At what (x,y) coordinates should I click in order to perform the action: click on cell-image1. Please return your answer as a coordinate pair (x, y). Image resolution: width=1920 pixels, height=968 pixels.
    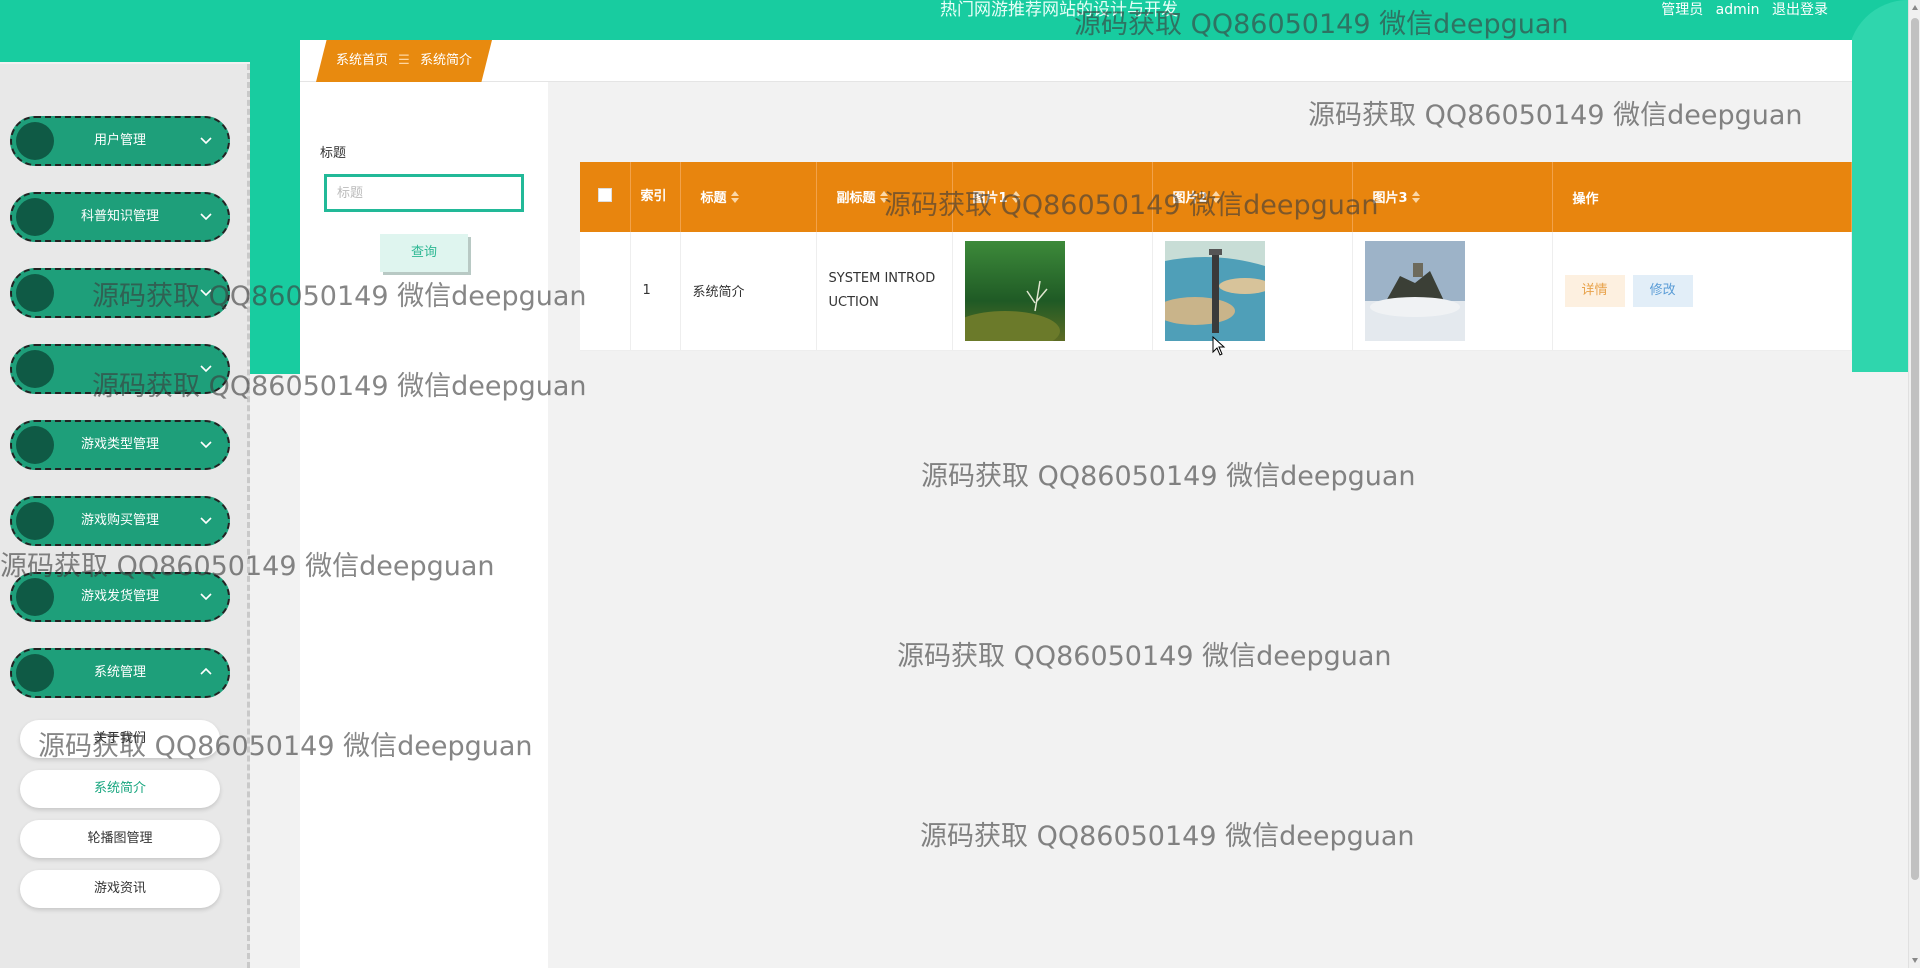
    Looking at the image, I should click on (1052, 291).